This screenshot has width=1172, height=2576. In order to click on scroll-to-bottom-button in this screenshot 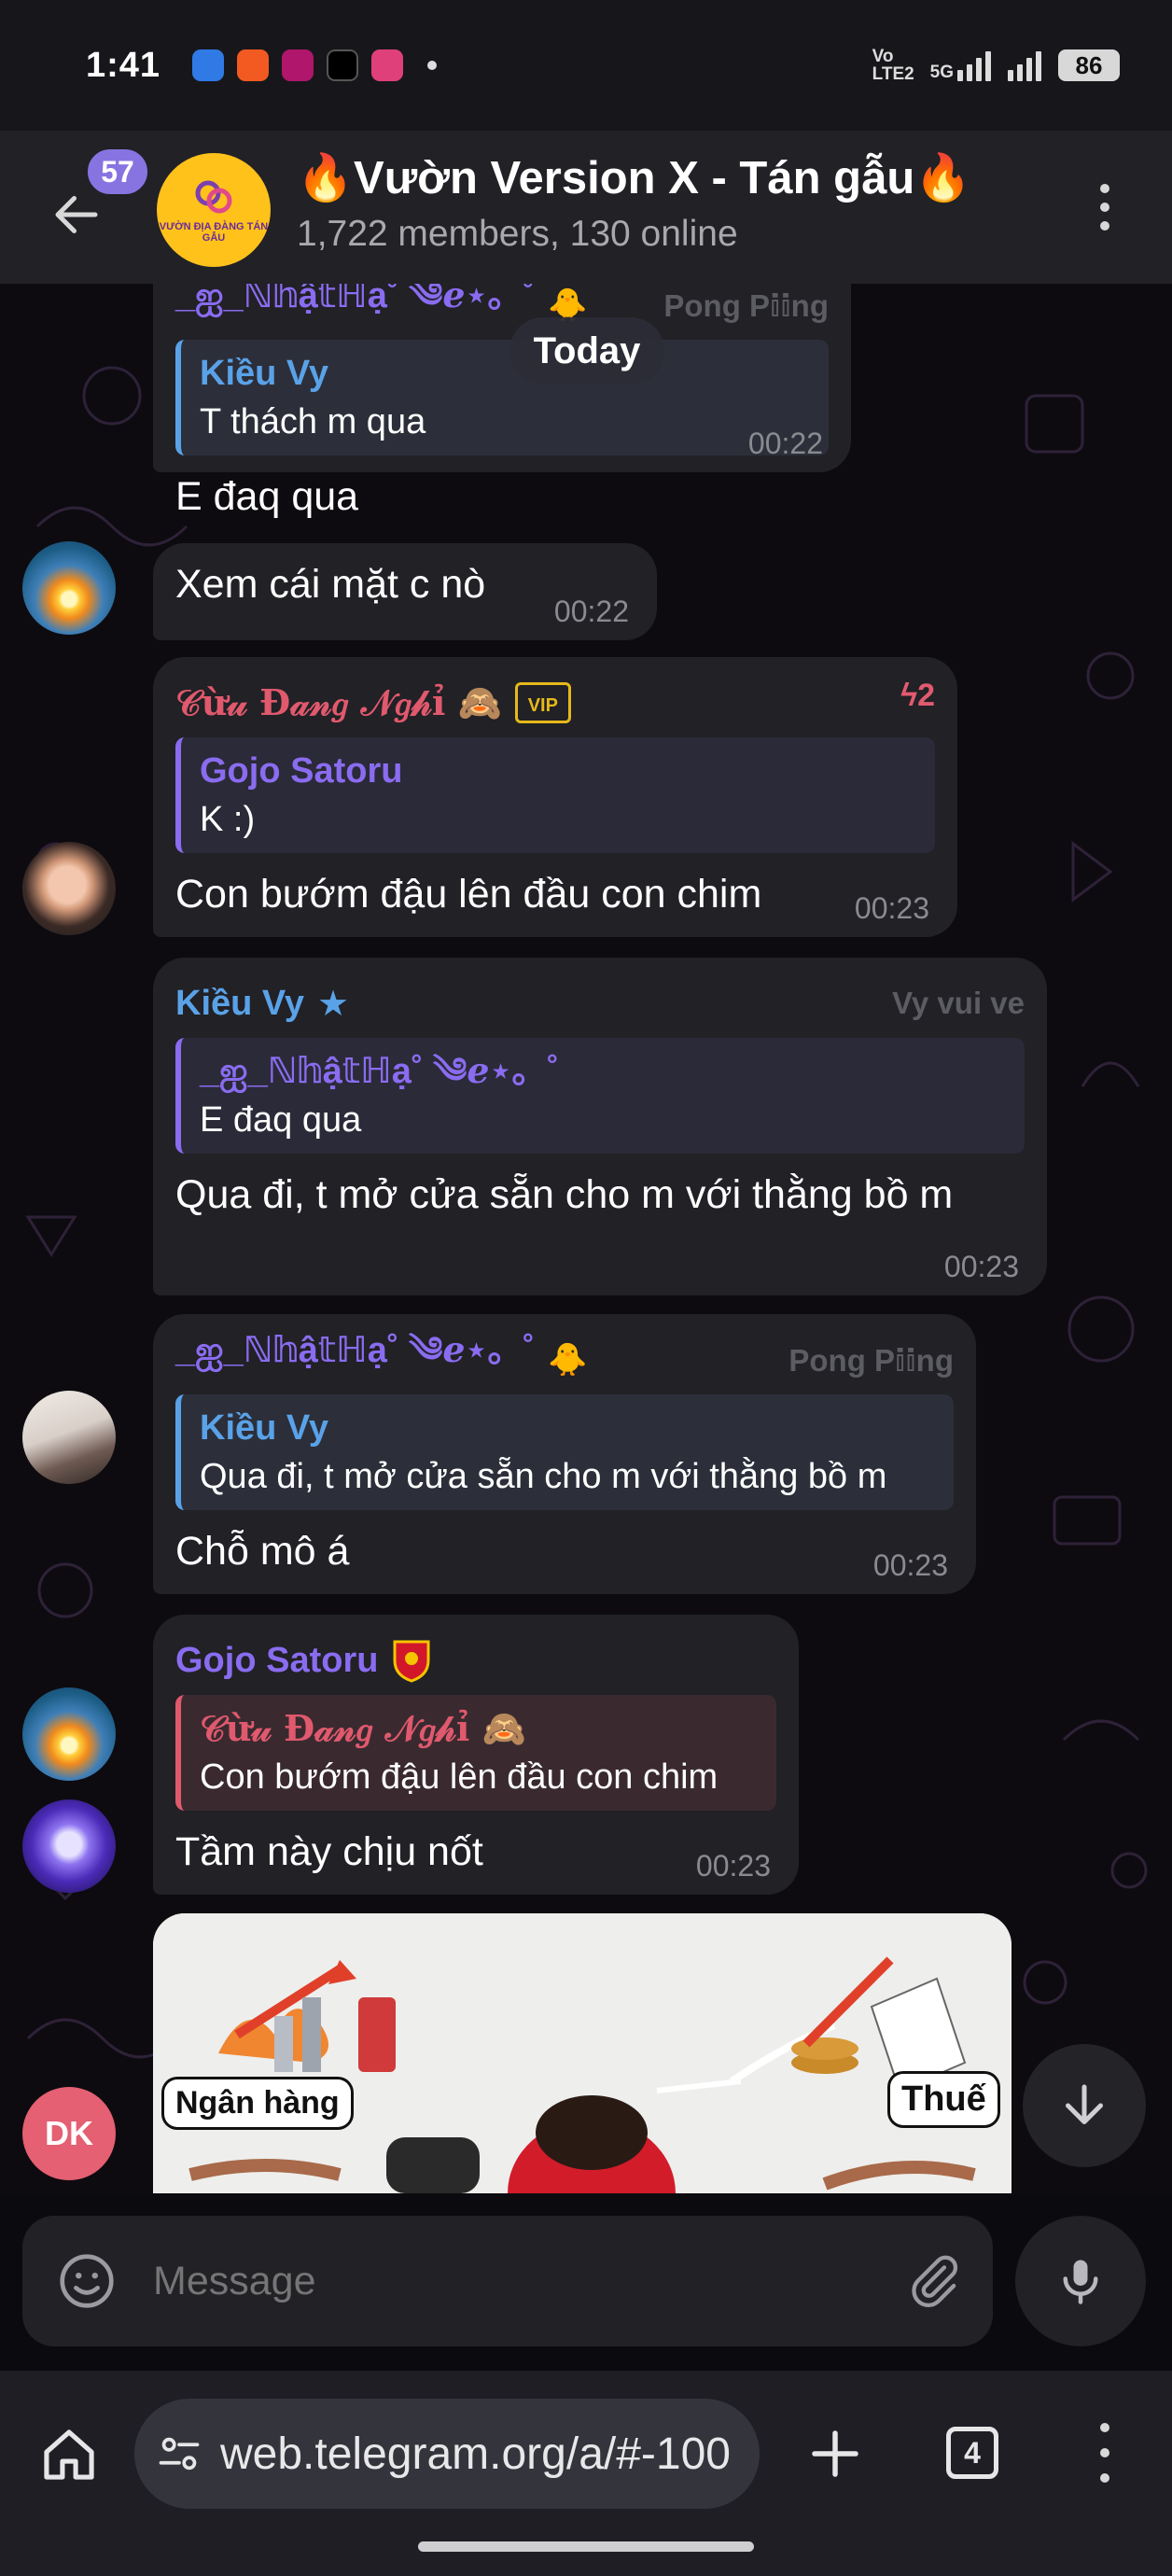, I will do `click(1084, 2105)`.